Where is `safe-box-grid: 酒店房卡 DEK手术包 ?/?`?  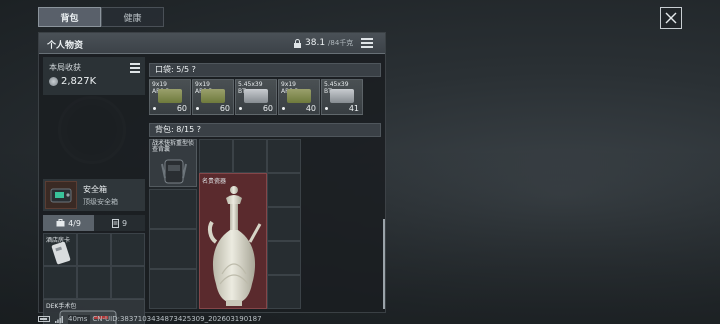
safe-box-grid: 酒店房卡 DEK手术包 ?/? is located at coordinates (94, 278).